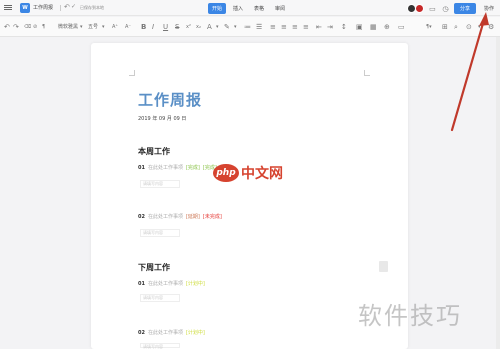 The width and height of the screenshot is (500, 349). Describe the element at coordinates (445, 8) in the screenshot. I see `history-icon: ◷` at that location.